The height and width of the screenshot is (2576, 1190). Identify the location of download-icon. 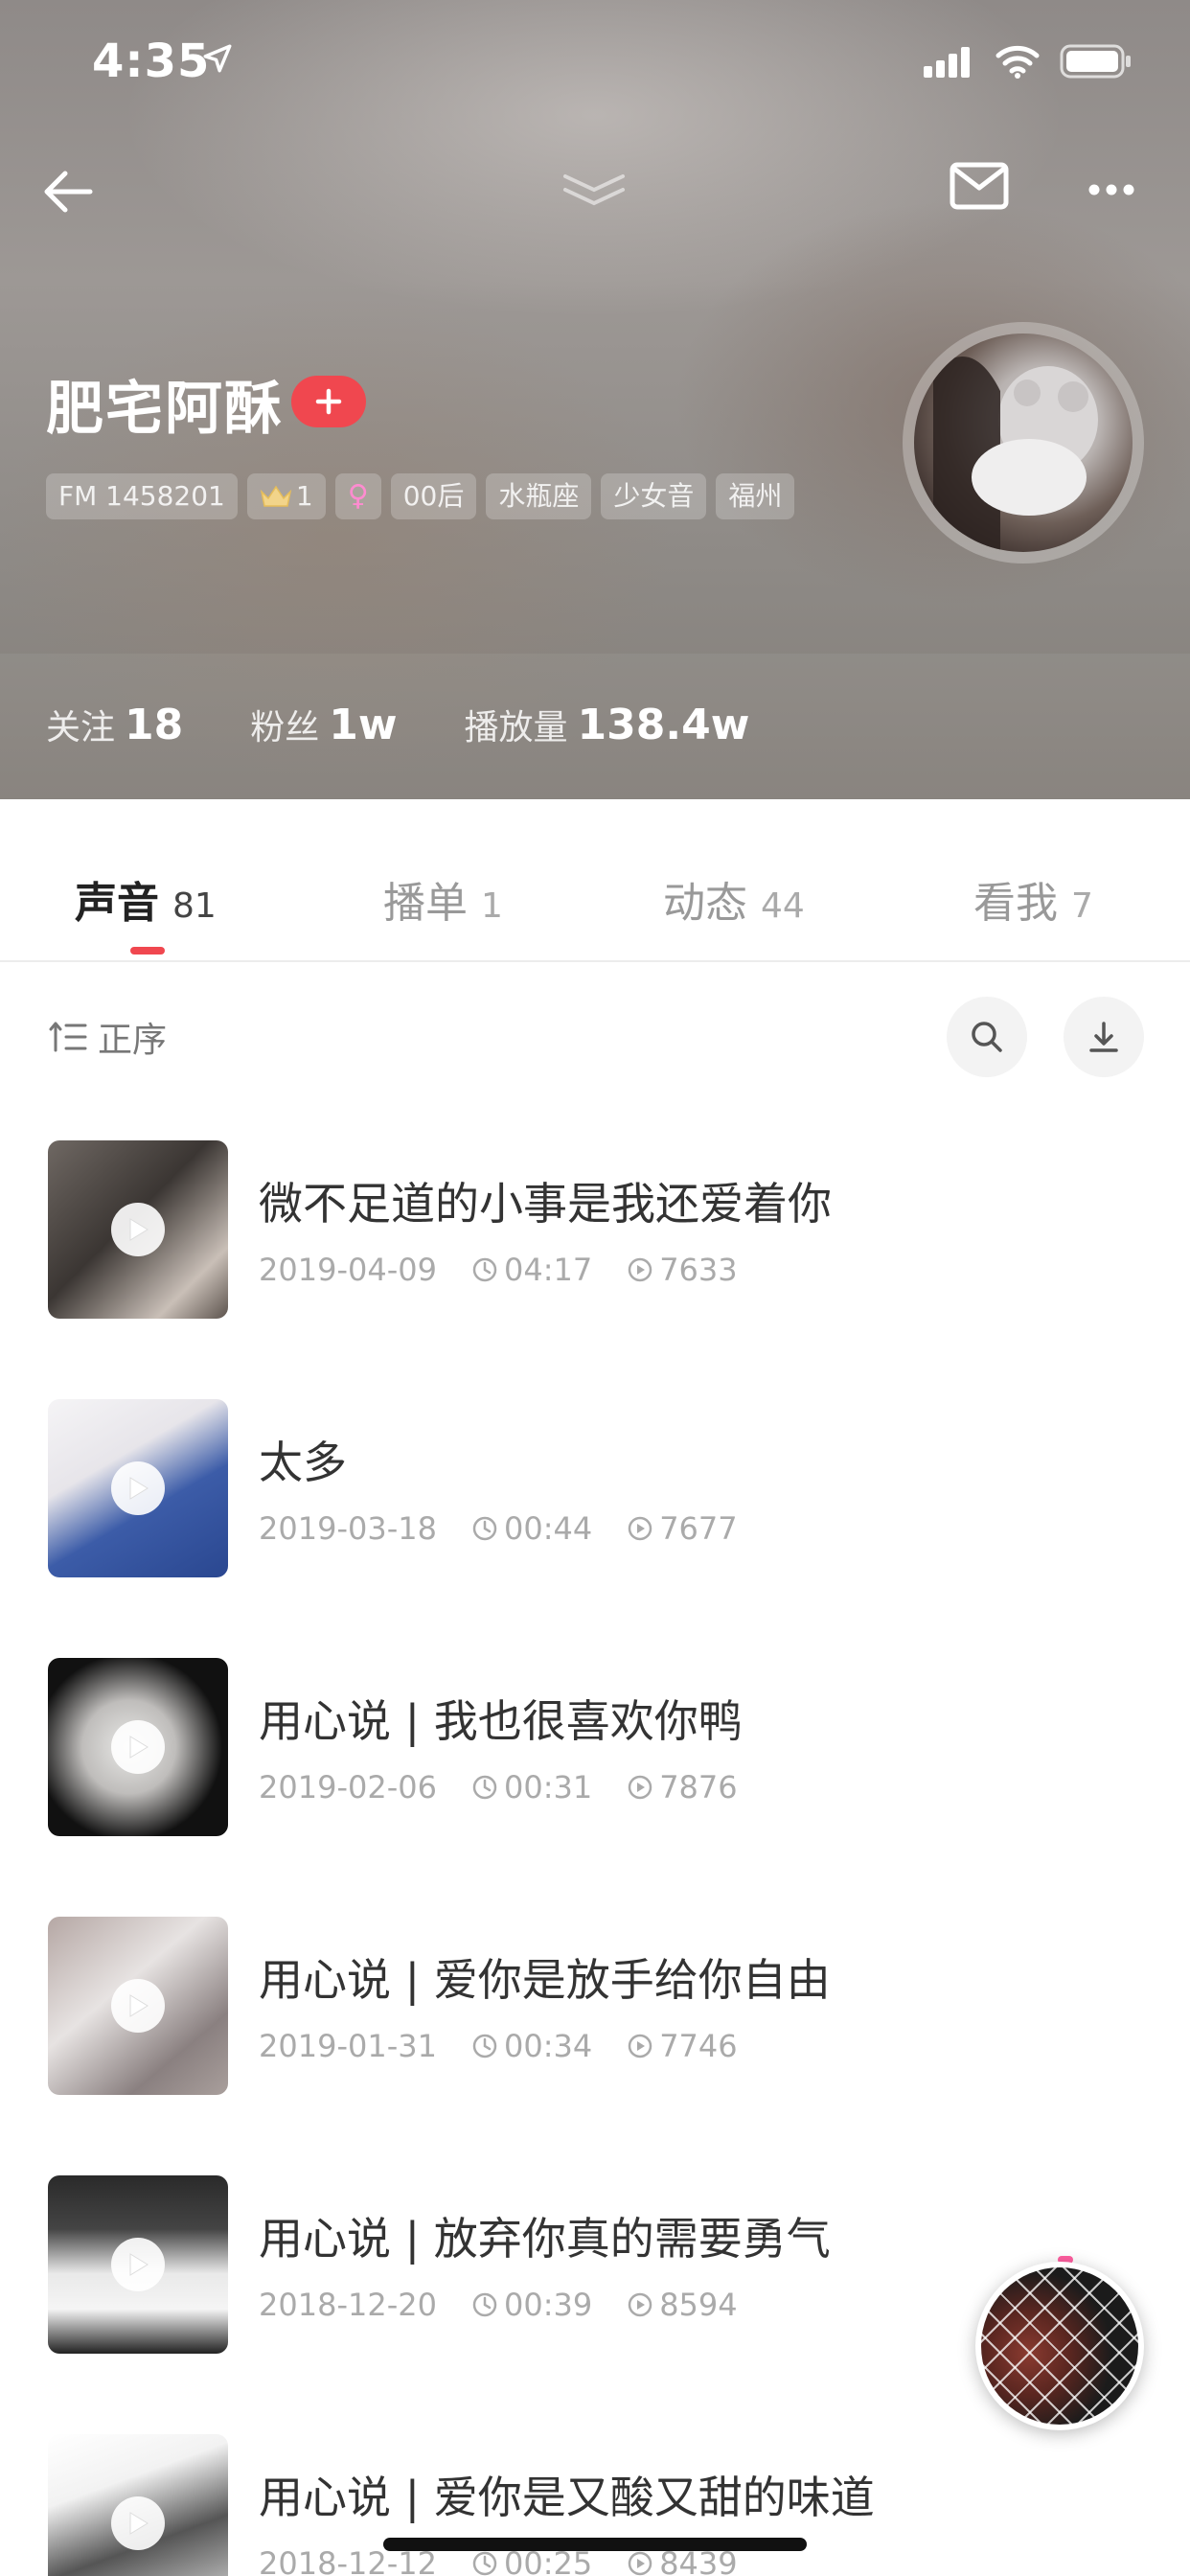
(1103, 1037).